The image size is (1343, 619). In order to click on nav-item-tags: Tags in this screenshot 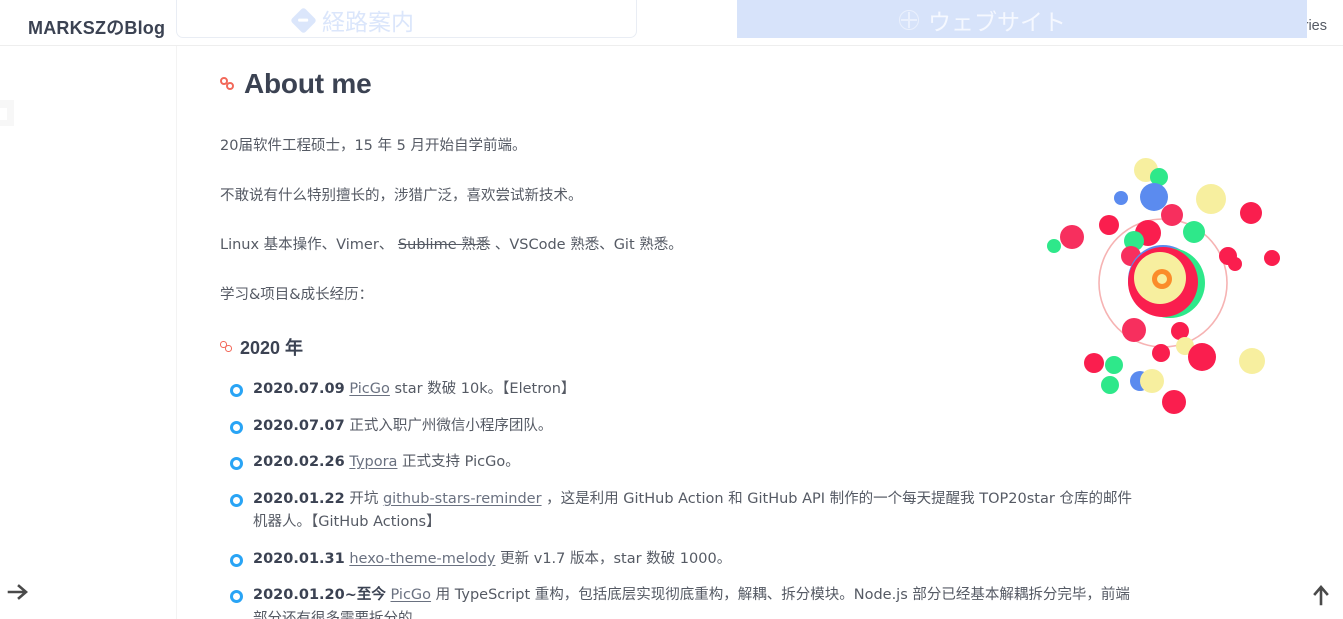, I will do `click(1227, 26)`.